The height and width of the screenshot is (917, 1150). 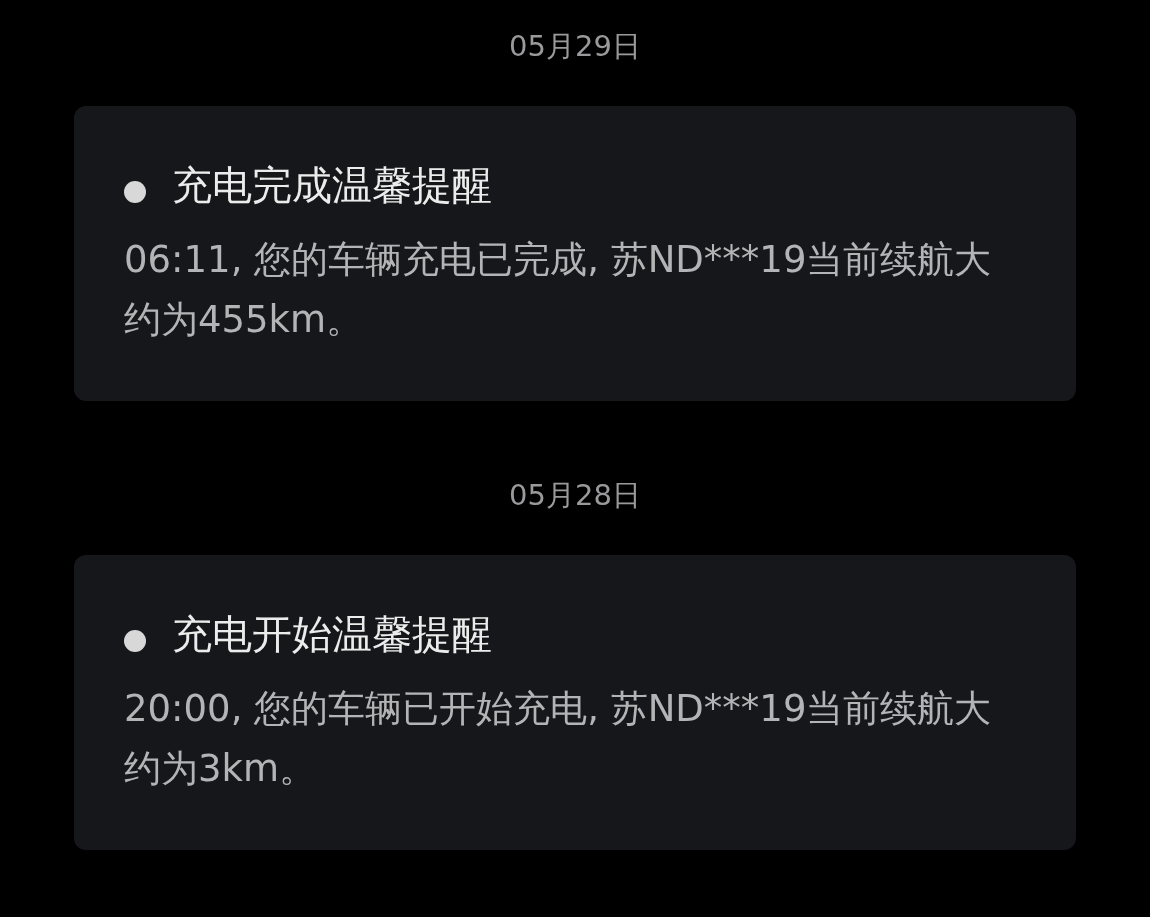 What do you see at coordinates (332, 185) in the screenshot?
I see `notification-title: 充电完成温馨提醒` at bounding box center [332, 185].